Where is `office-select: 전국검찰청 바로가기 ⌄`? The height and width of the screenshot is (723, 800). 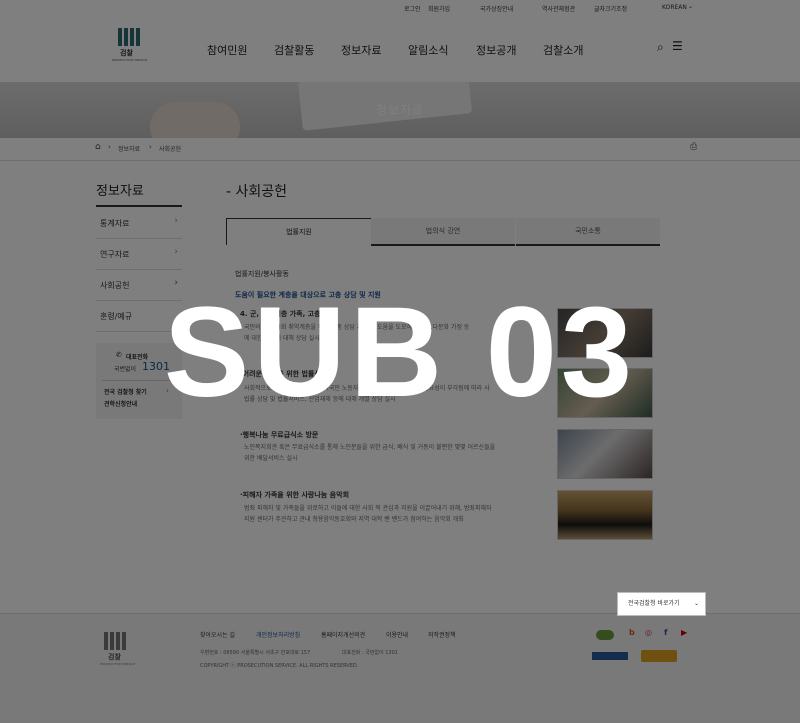 office-select: 전국검찰청 바로가기 ⌄ is located at coordinates (661, 604).